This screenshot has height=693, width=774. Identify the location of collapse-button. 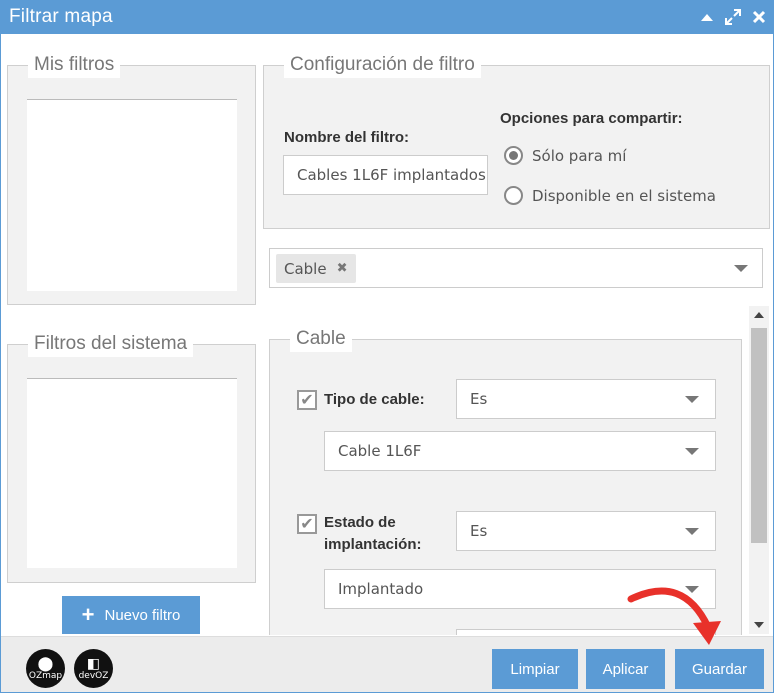
(707, 17).